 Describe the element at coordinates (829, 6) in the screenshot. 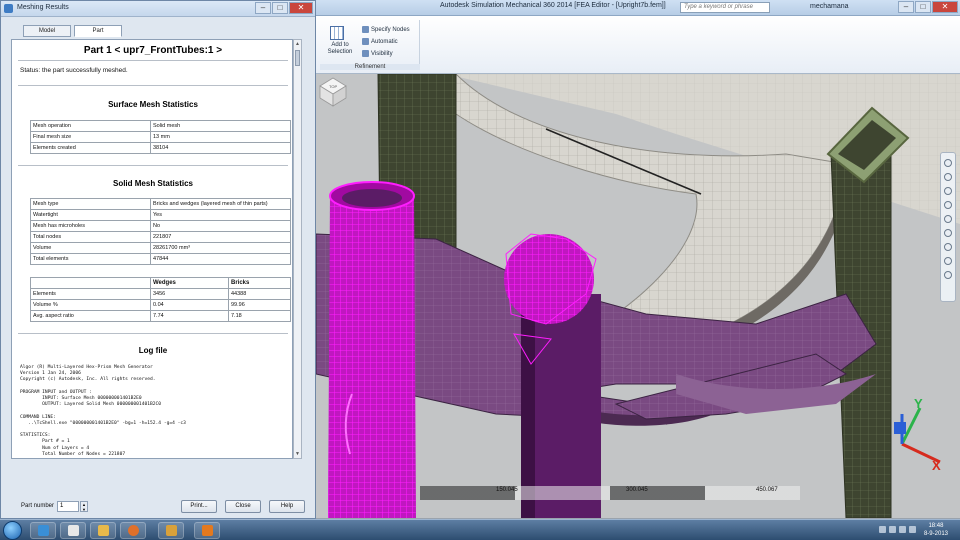

I see `user-name: mechamana` at that location.